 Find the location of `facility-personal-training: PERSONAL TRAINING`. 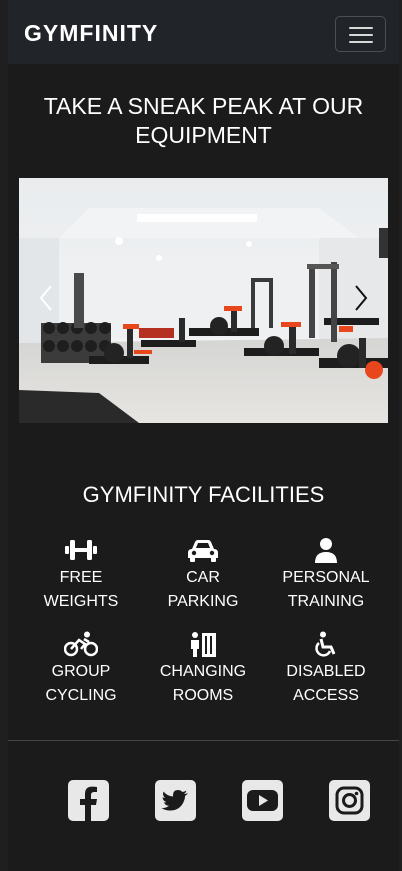

facility-personal-training: PERSONAL TRAINING is located at coordinates (326, 575).